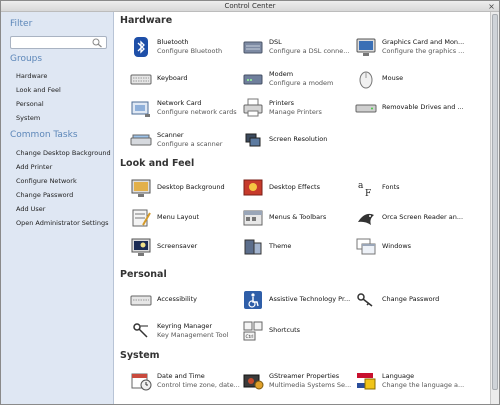 The height and width of the screenshot is (405, 500). I want to click on item-name: Windows, so click(397, 246).